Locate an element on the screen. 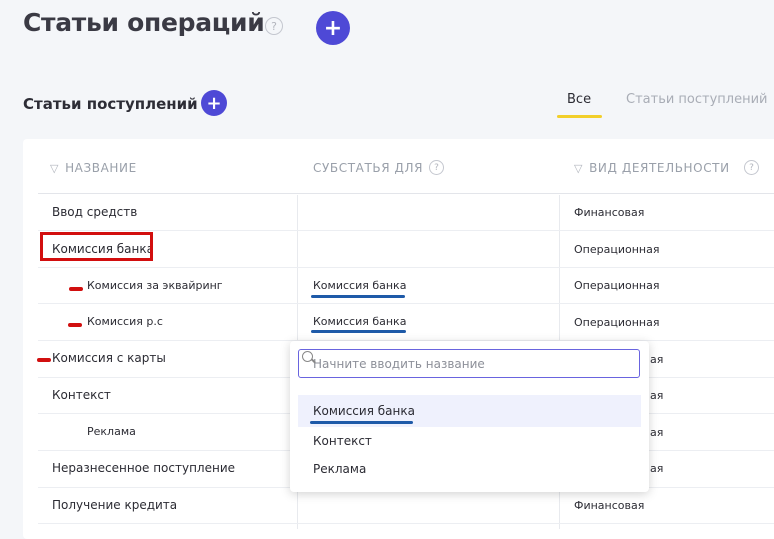 This screenshot has height=539, width=774. header-divider is located at coordinates (406, 193).